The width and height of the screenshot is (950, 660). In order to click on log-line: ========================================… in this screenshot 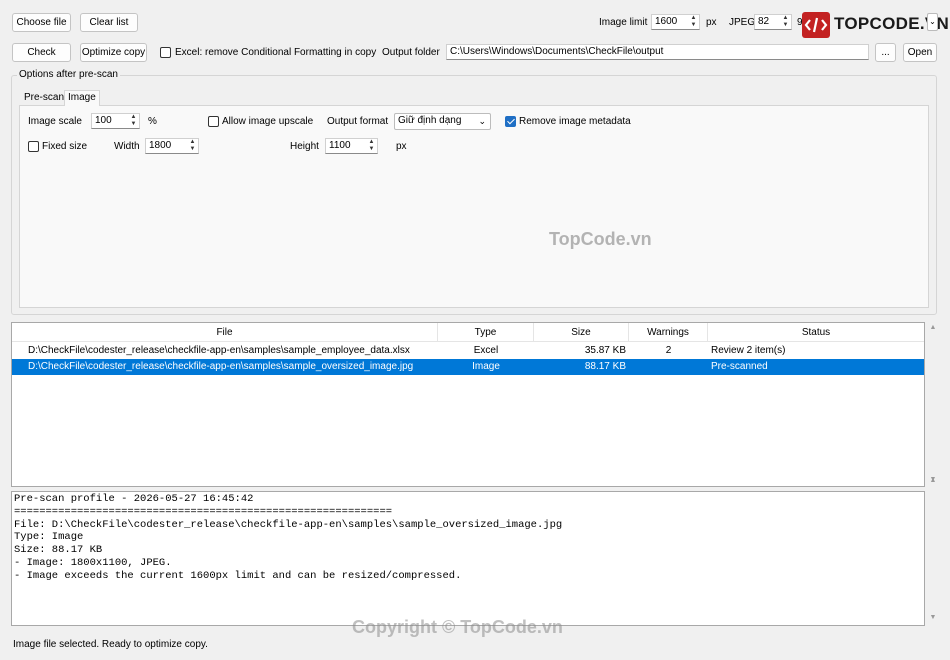, I will do `click(203, 511)`.